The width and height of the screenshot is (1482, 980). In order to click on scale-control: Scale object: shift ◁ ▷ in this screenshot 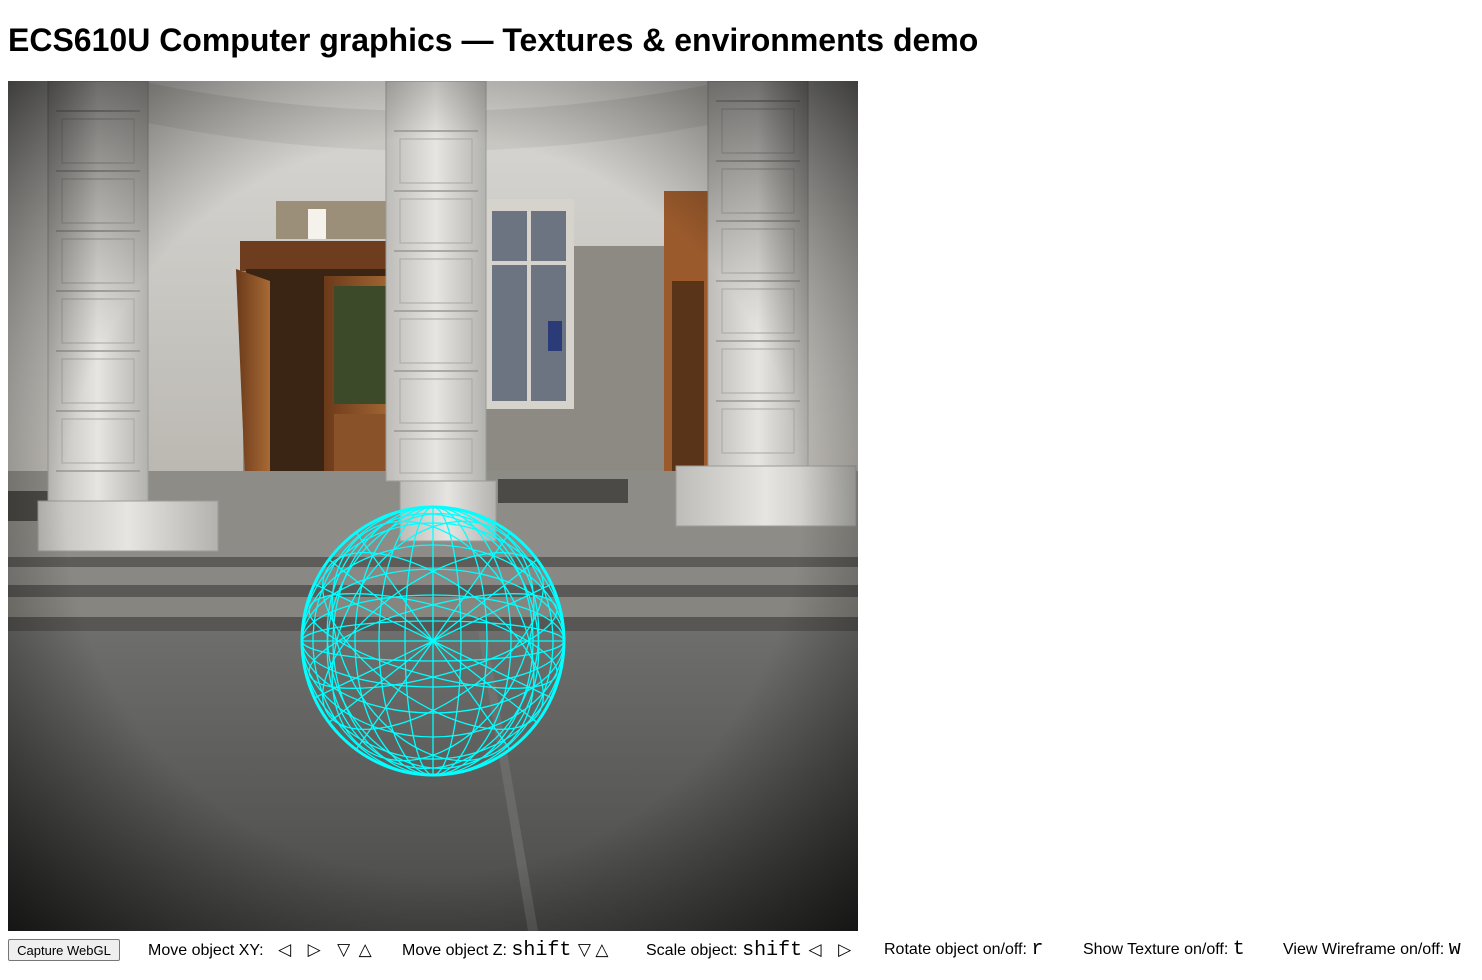, I will do `click(750, 950)`.